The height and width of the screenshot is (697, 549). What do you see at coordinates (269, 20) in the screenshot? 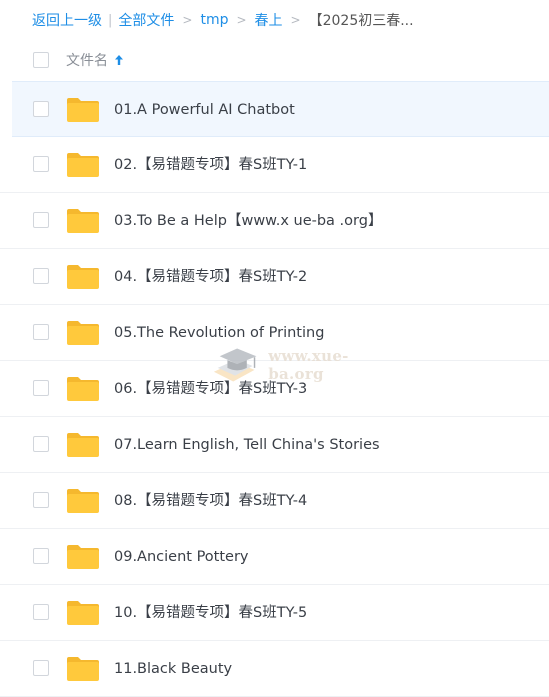
I see `breadcrumb-item-chunshang: 春上` at bounding box center [269, 20].